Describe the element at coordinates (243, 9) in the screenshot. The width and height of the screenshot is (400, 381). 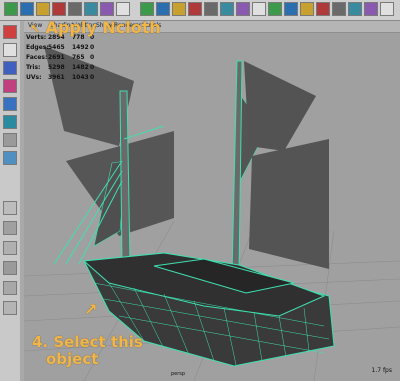
I see `deform-icon` at that location.